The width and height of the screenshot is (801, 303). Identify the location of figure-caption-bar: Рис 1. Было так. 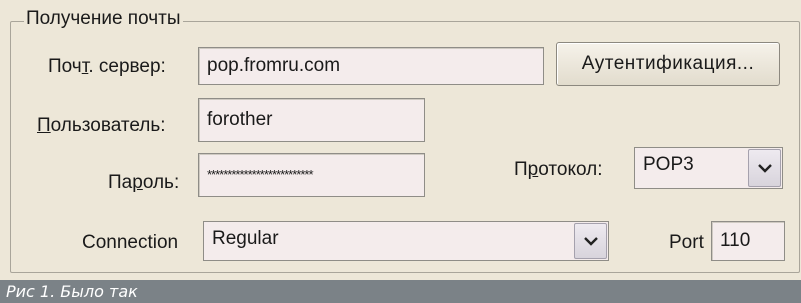
(400, 291).